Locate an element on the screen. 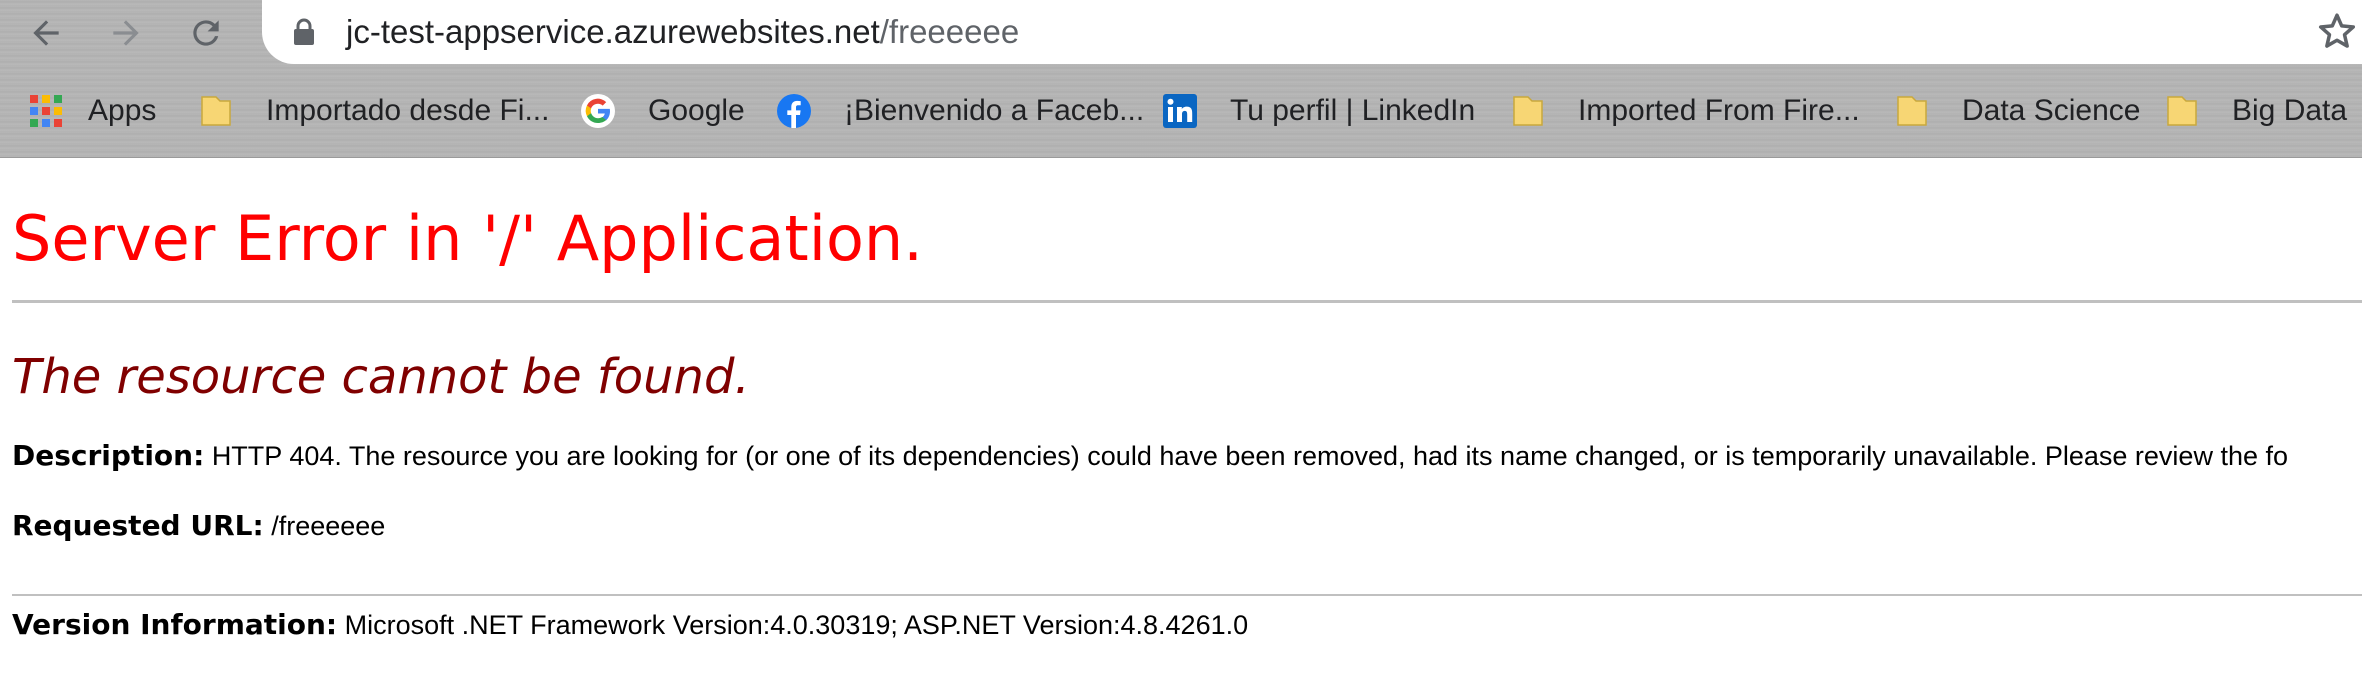 This screenshot has width=2362, height=677. facebook-icon is located at coordinates (794, 111).